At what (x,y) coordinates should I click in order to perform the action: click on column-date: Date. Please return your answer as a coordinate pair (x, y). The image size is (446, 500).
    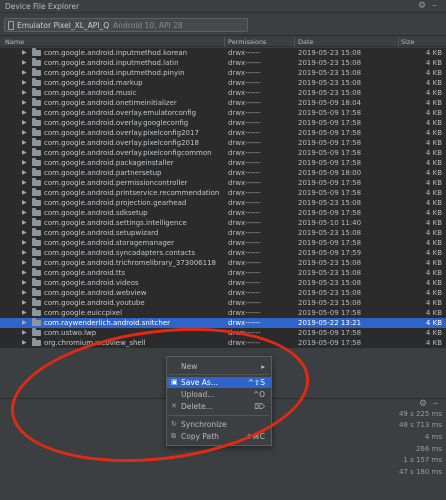
    Looking at the image, I should click on (306, 42).